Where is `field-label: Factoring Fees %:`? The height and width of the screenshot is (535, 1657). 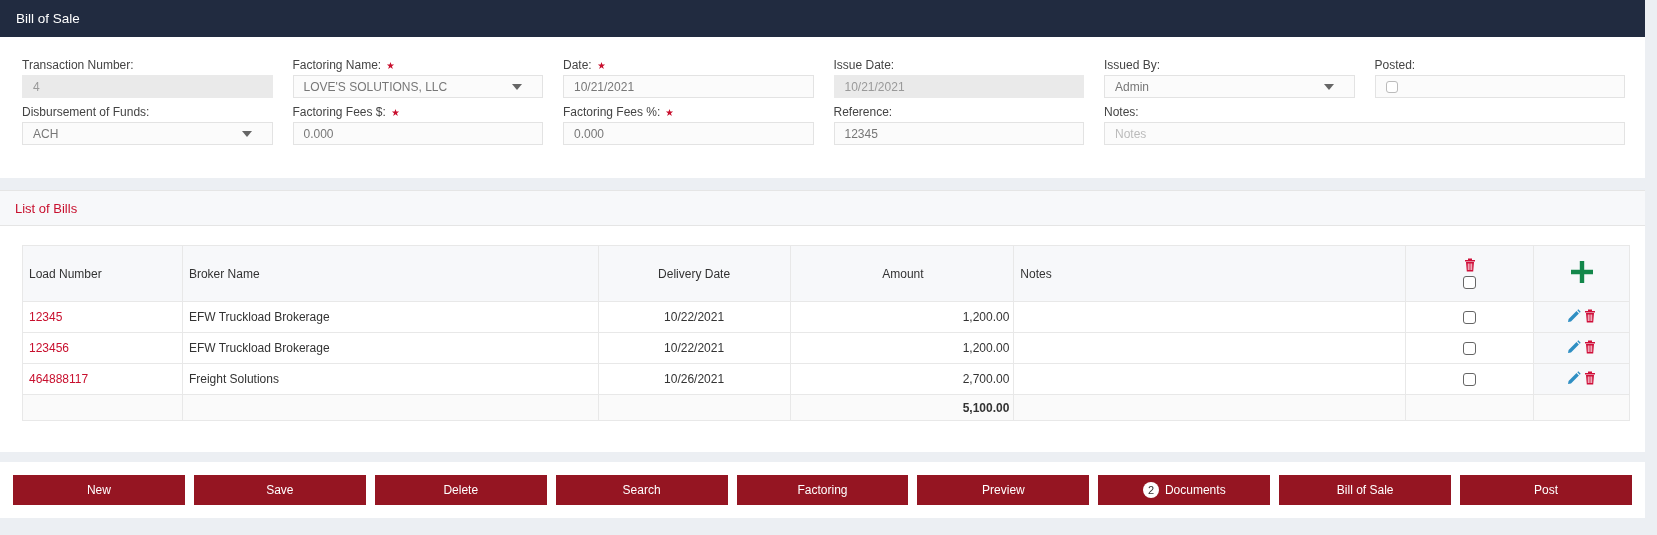 field-label: Factoring Fees %: is located at coordinates (612, 112).